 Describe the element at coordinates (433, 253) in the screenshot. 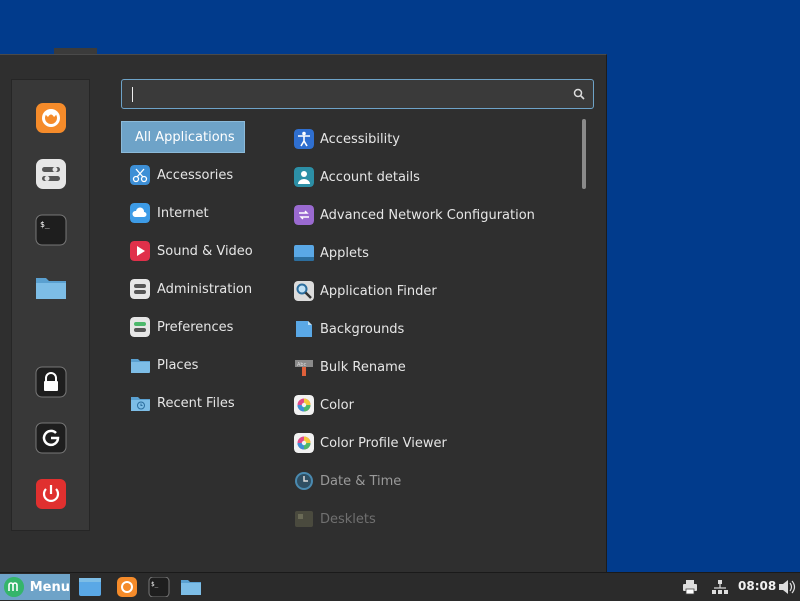

I see `app-applets: Applets` at that location.